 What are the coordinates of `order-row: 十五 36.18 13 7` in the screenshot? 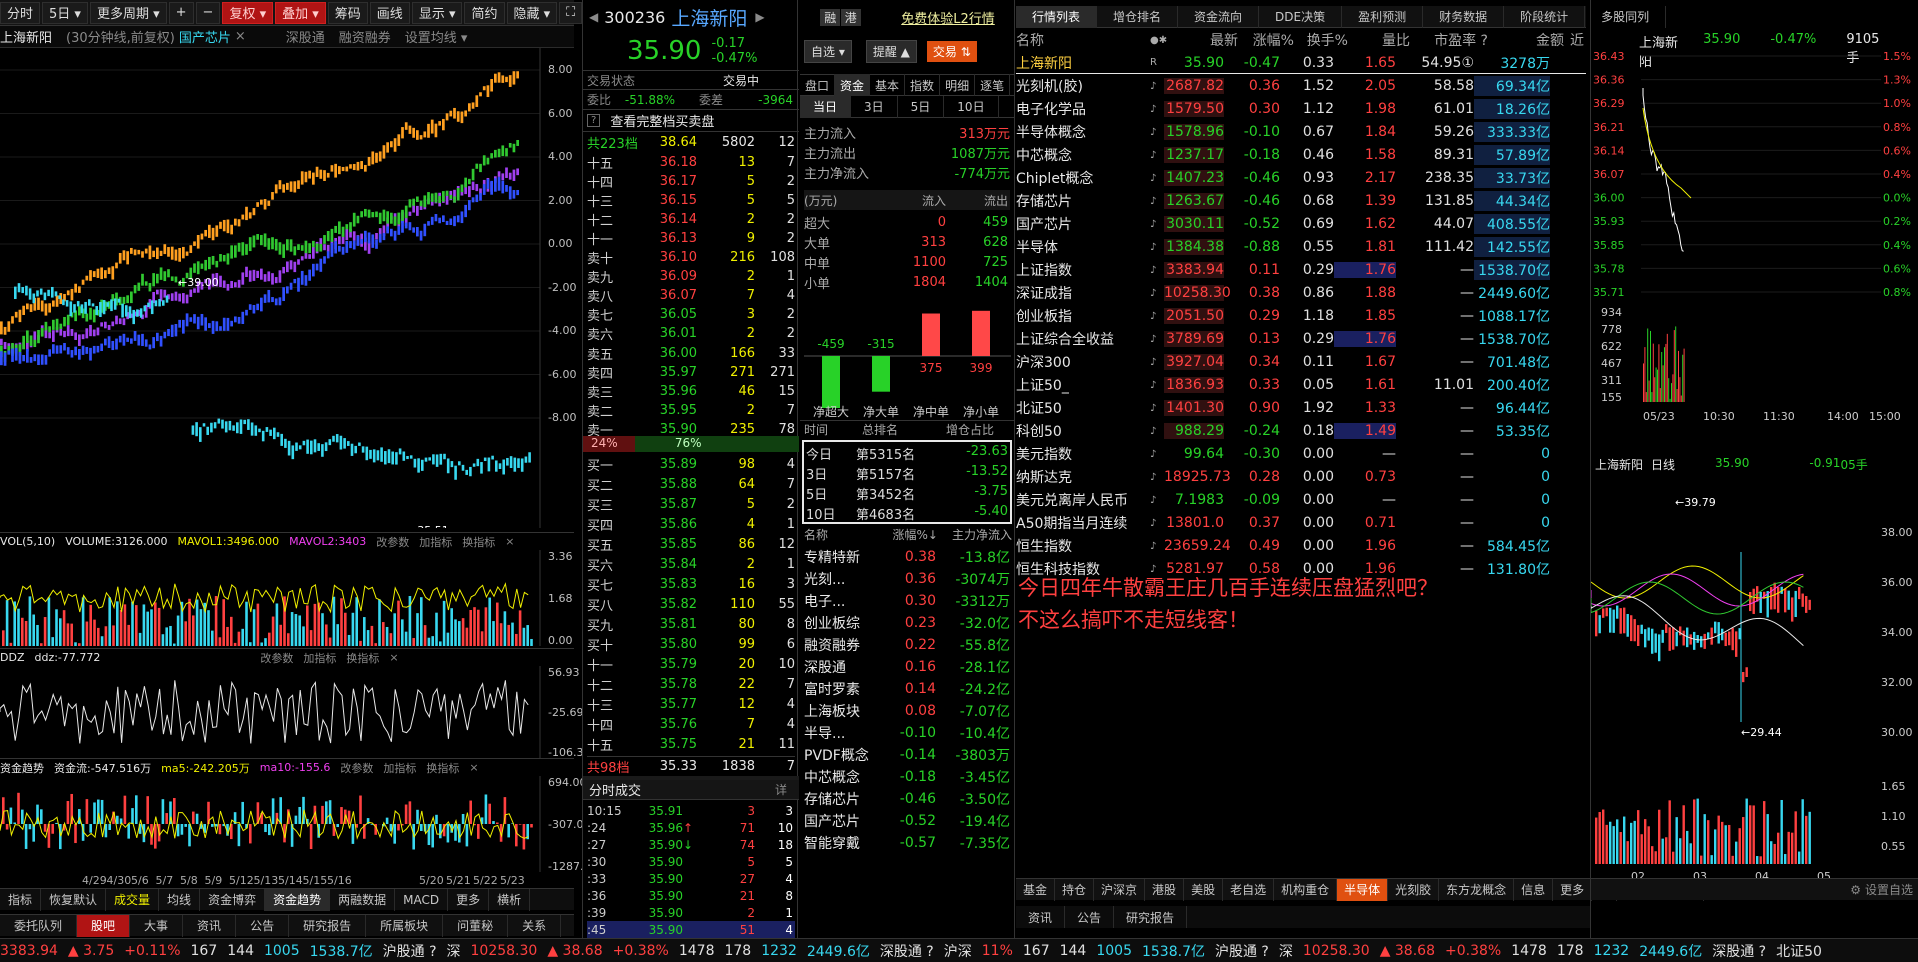 It's located at (691, 162).